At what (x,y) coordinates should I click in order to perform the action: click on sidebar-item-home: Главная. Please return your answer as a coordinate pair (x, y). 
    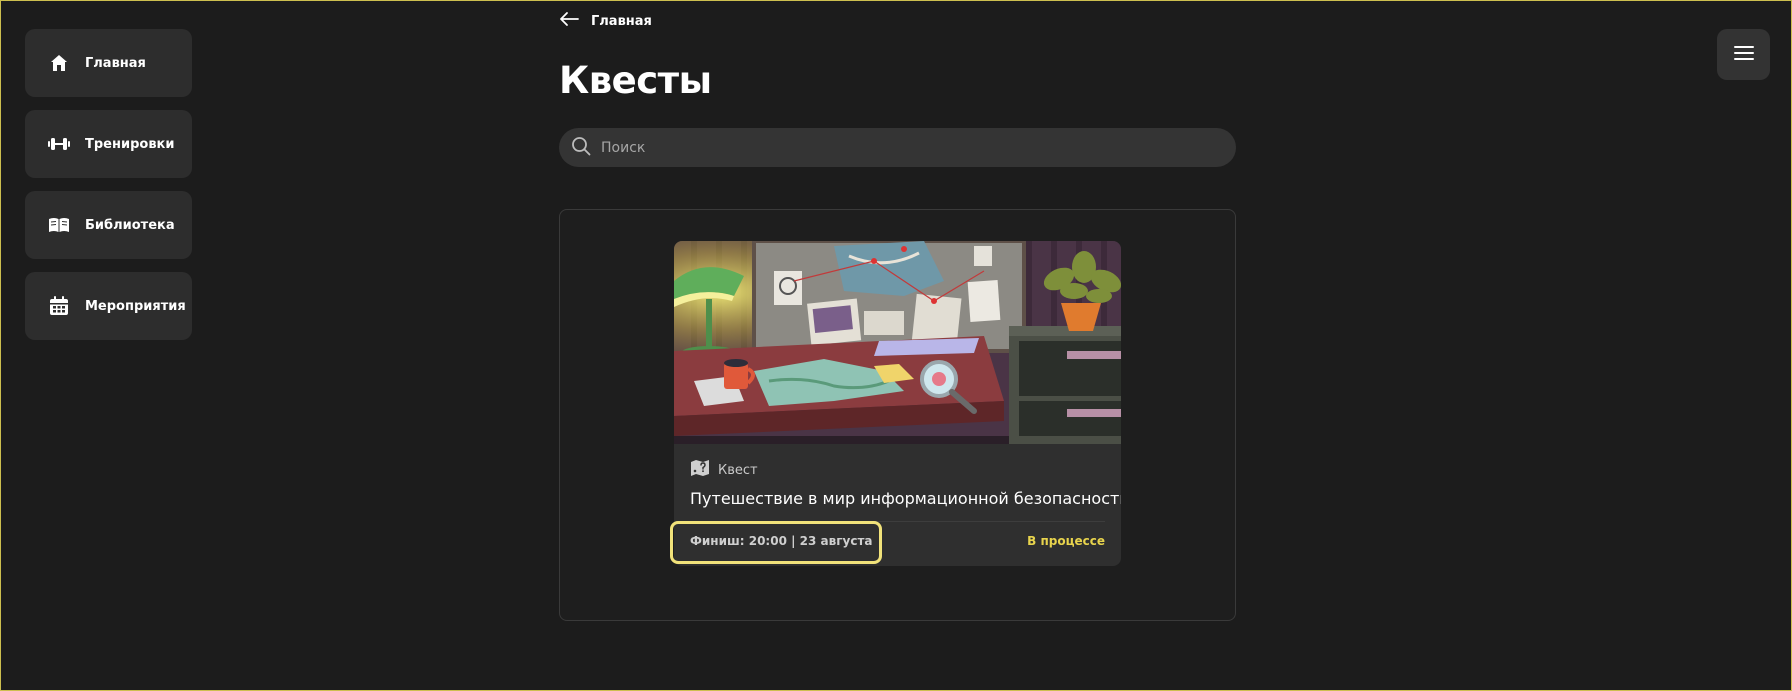
    Looking at the image, I should click on (108, 63).